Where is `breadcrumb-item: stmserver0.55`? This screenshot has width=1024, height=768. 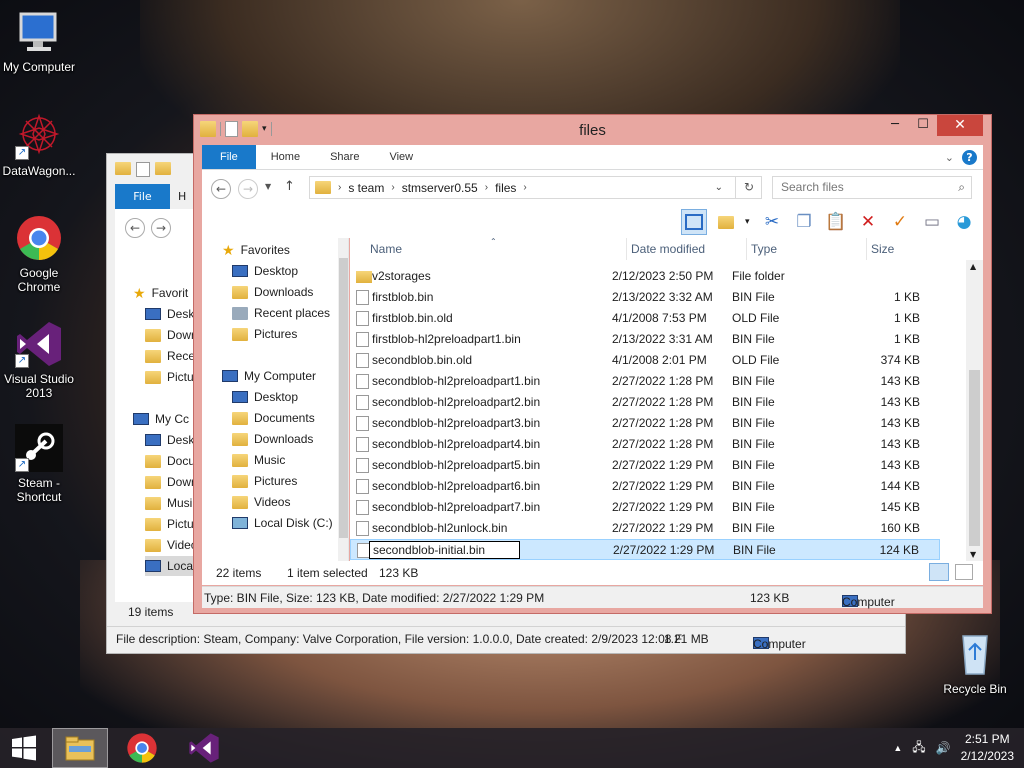
breadcrumb-item: stmserver0.55 is located at coordinates (440, 188).